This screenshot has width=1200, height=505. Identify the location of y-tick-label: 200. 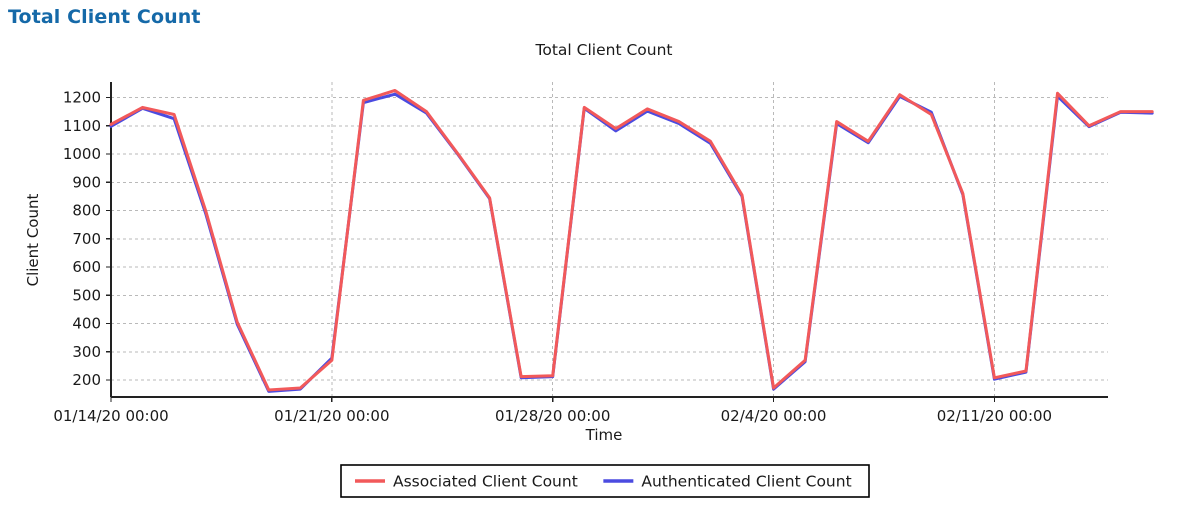
(86, 380).